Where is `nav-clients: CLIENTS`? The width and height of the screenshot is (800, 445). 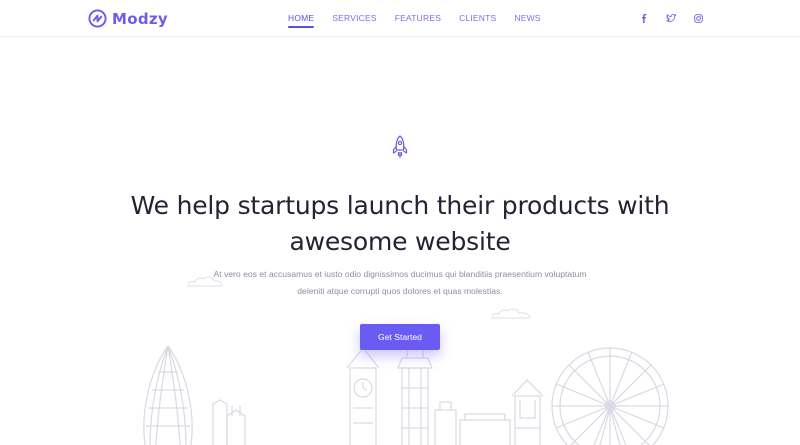 nav-clients: CLIENTS is located at coordinates (477, 20).